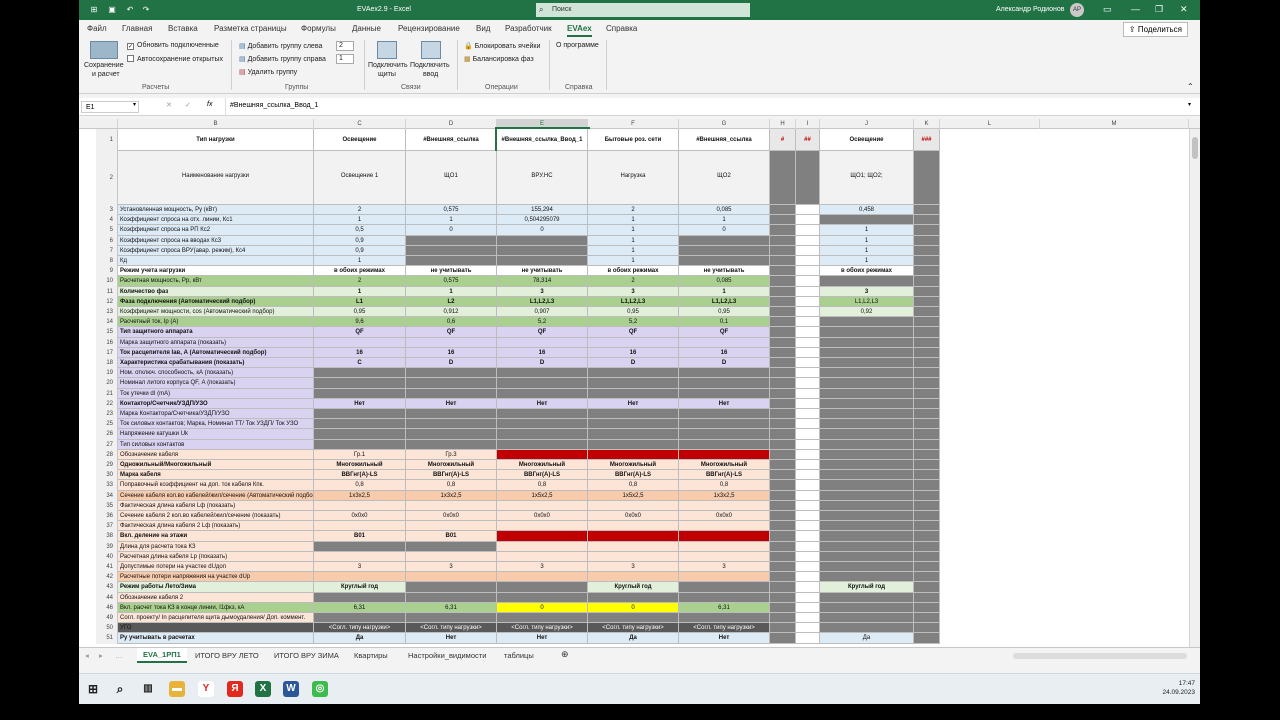 This screenshot has height=720, width=1280. Describe the element at coordinates (134, 104) in the screenshot. I see `name-box-dropdown-icon: ▾` at that location.